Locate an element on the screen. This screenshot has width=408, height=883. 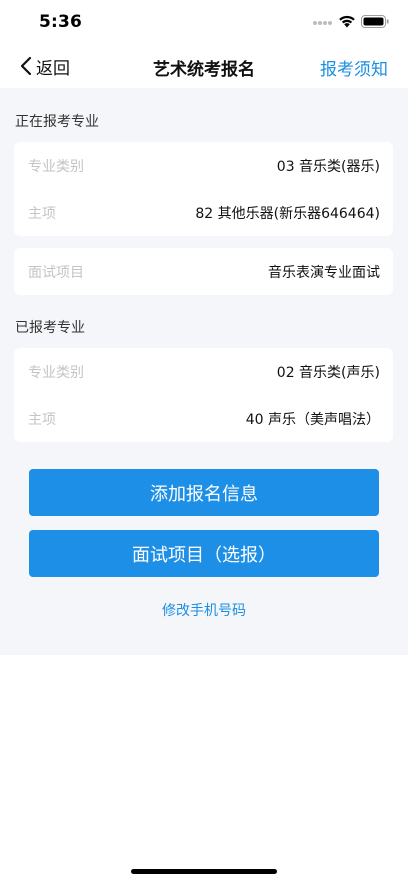
battery-icon is located at coordinates (375, 21).